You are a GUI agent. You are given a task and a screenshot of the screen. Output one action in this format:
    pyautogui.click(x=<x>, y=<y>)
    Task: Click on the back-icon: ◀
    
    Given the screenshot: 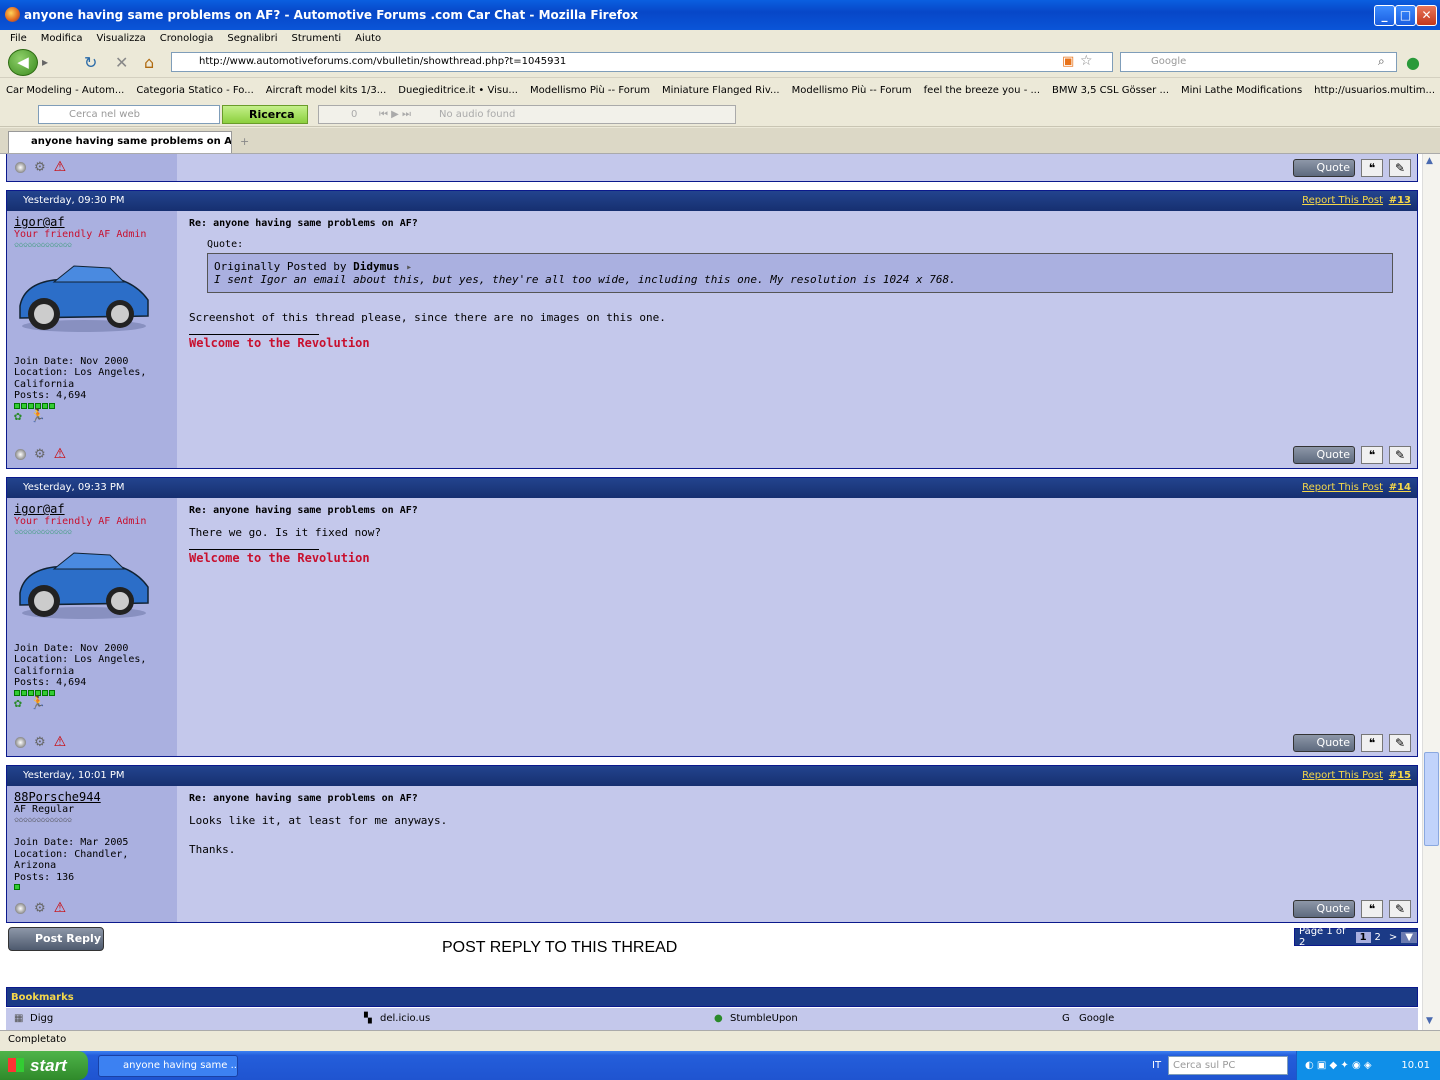 What is the action you would take?
    pyautogui.click(x=23, y=62)
    